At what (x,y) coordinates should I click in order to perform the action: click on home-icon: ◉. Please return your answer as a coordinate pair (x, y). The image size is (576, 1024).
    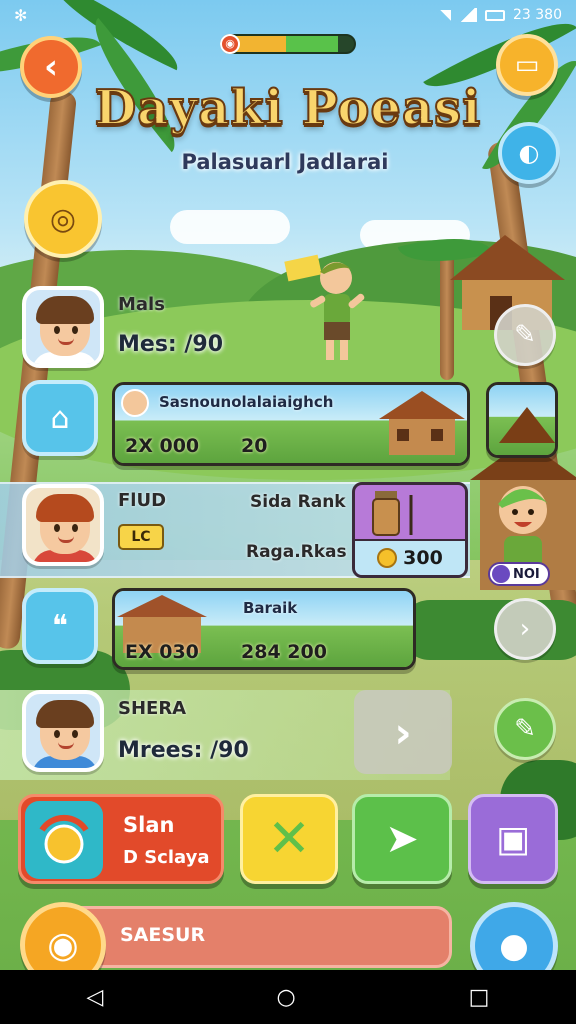
    Looking at the image, I should click on (63, 945).